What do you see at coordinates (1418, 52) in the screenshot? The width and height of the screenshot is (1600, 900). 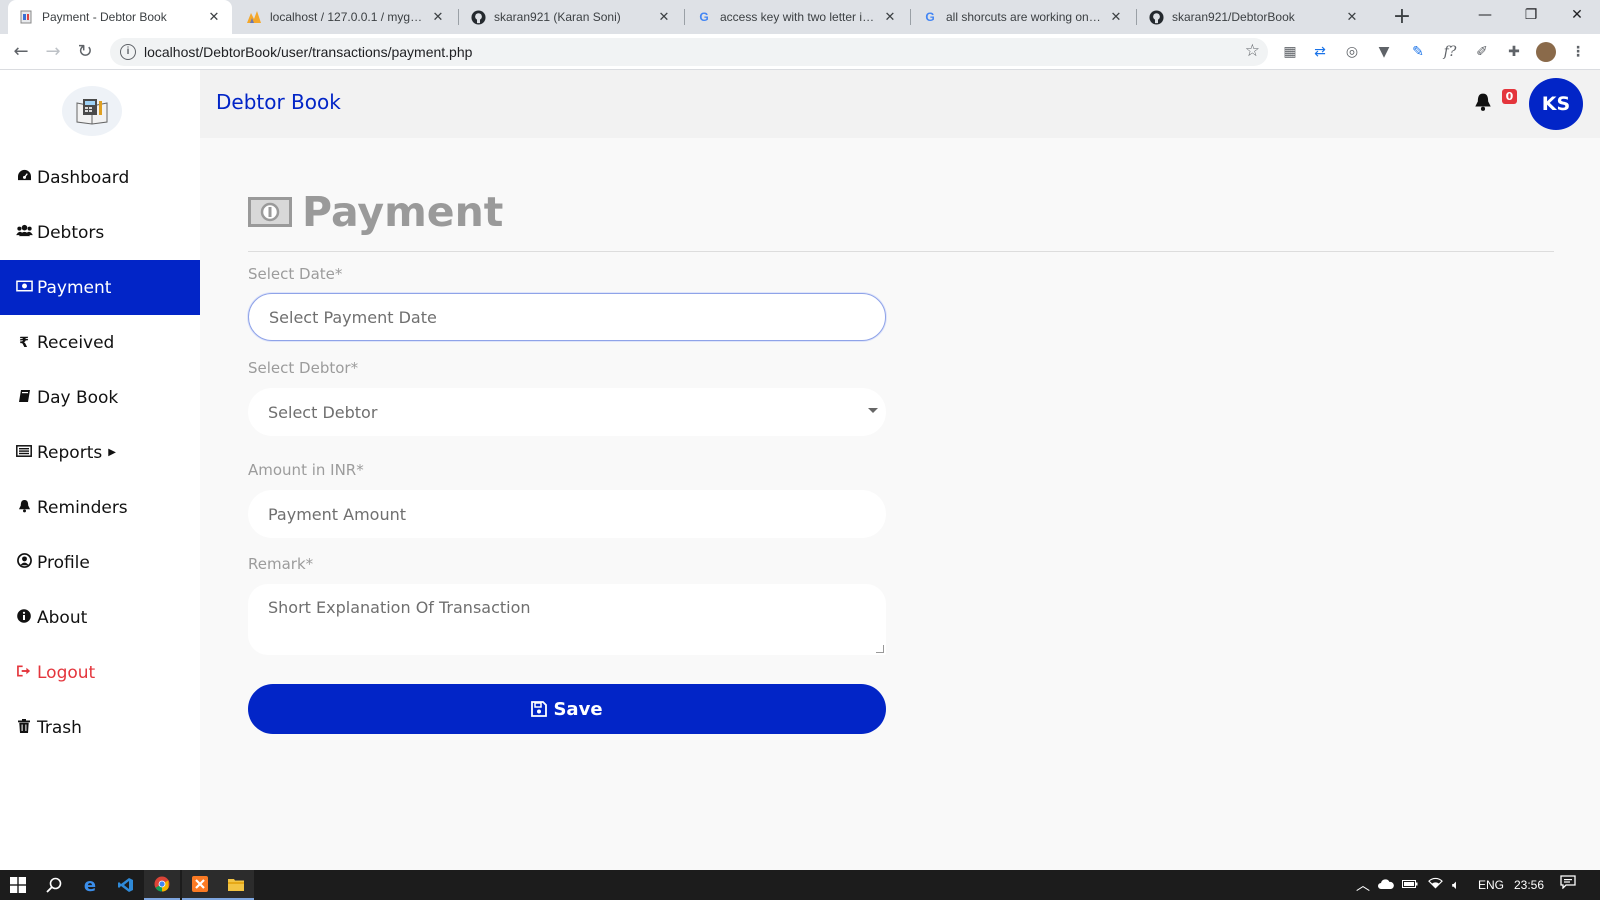 I see `extension-icon: ✎` at bounding box center [1418, 52].